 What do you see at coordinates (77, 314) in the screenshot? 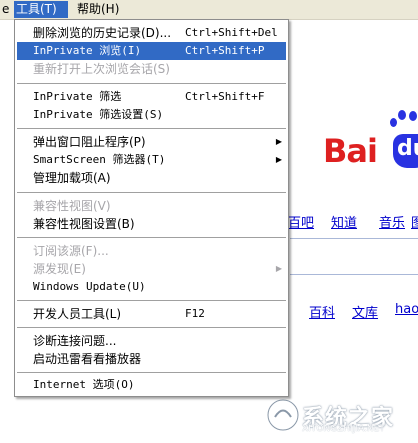
I see `menu-item-label: 开发人员工具(L)` at bounding box center [77, 314].